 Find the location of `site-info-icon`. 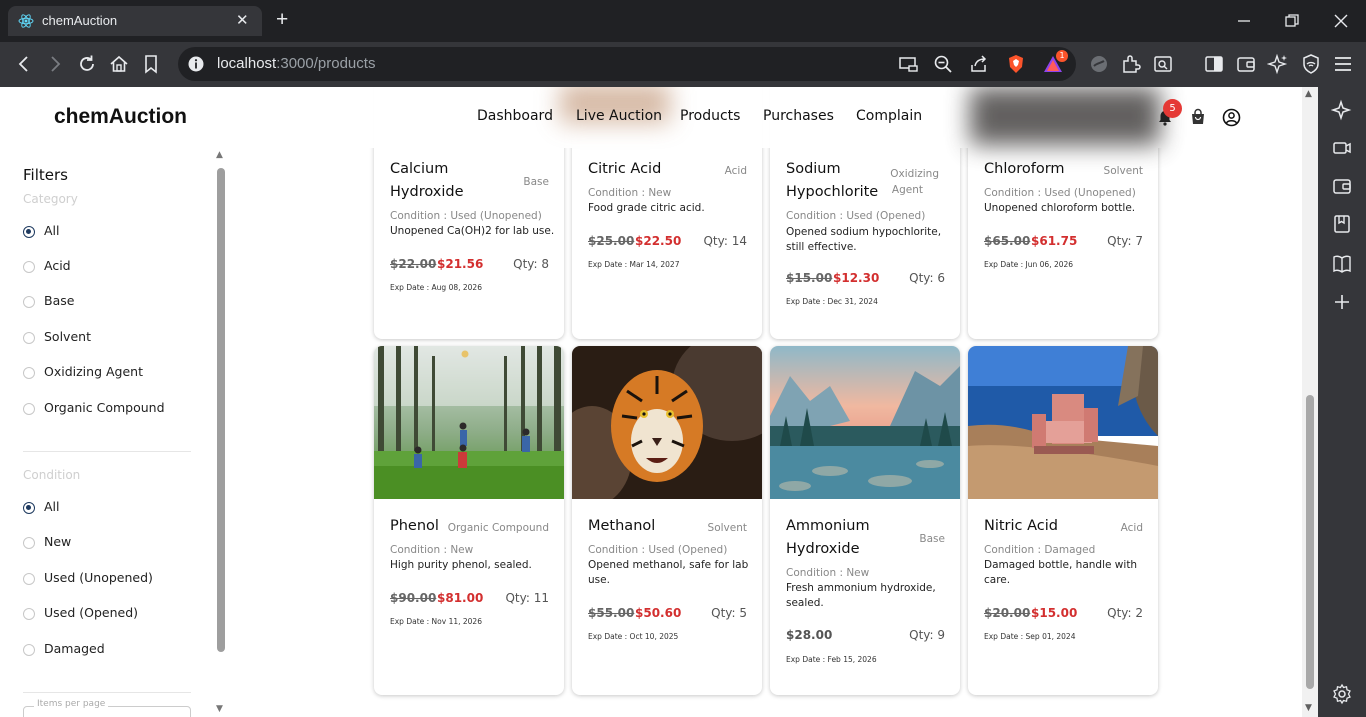

site-info-icon is located at coordinates (196, 64).